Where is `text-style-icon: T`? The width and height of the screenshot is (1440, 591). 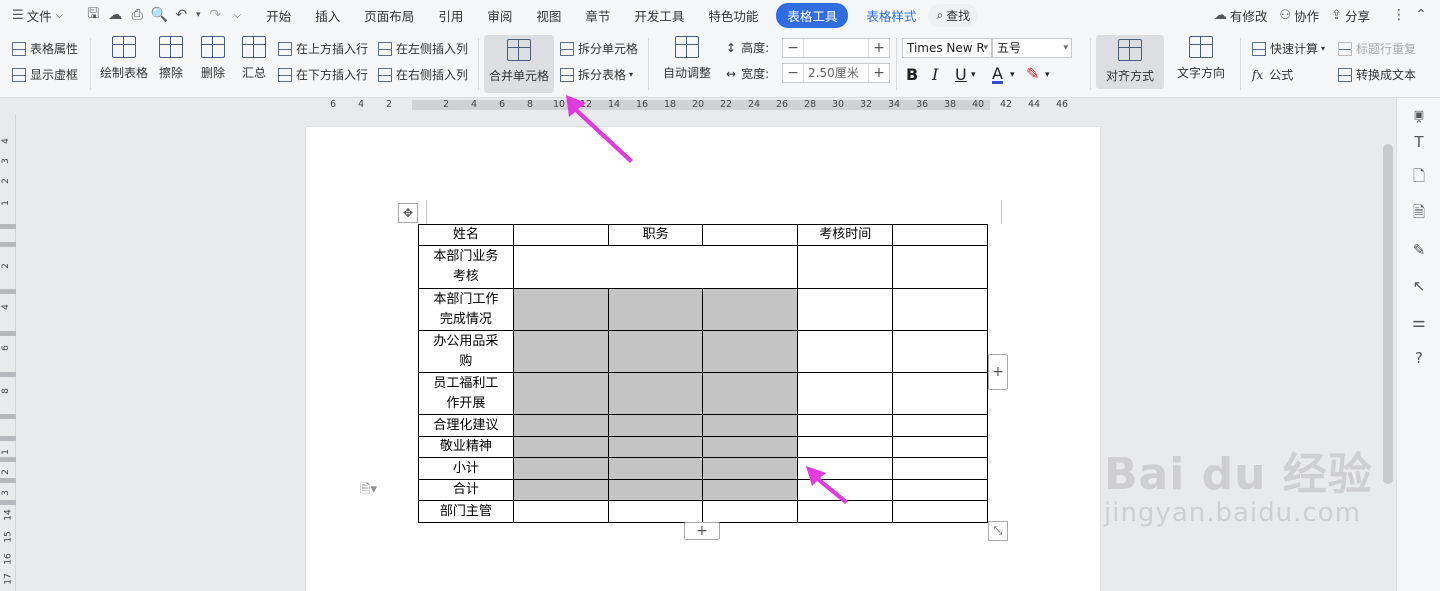
text-style-icon: T is located at coordinates (1419, 142).